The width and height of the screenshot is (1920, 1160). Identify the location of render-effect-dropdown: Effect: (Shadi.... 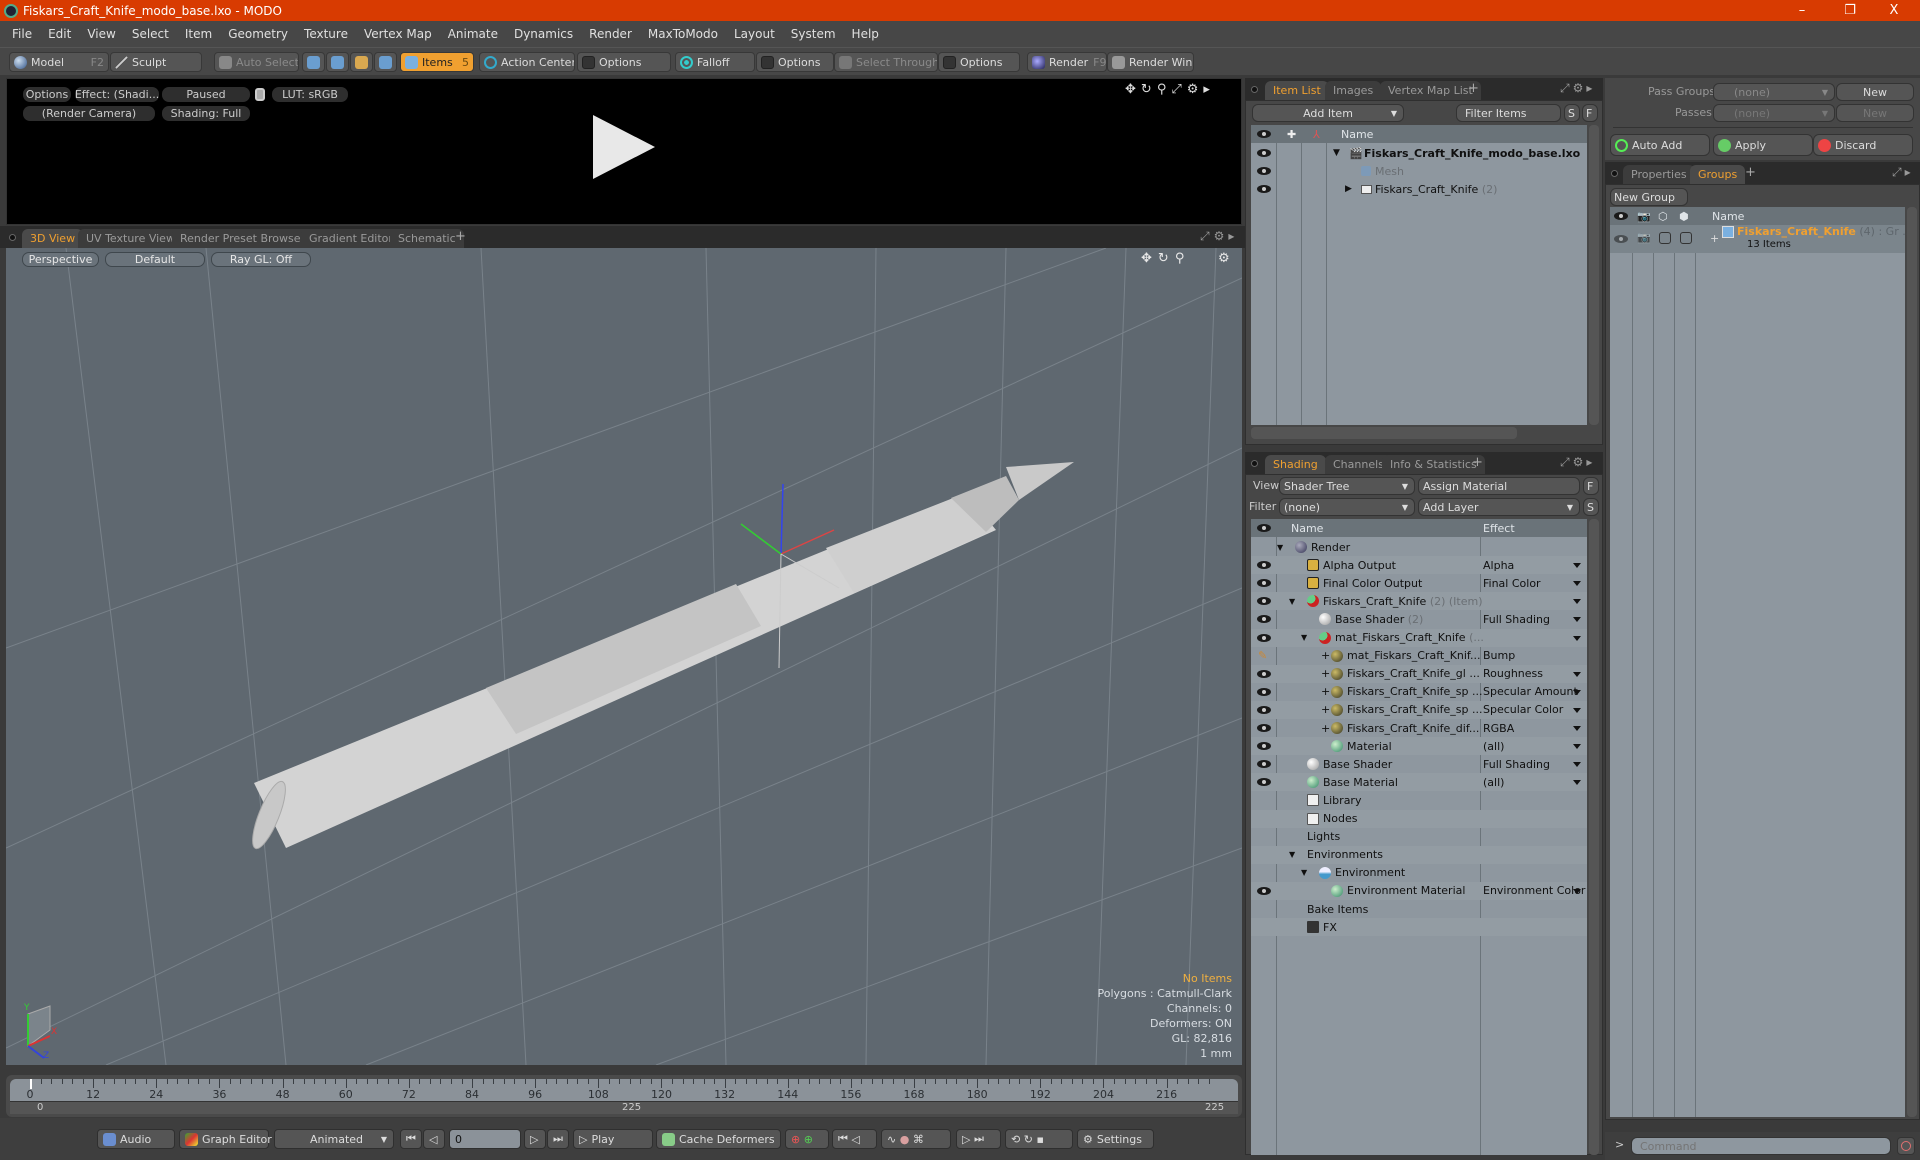
(117, 94).